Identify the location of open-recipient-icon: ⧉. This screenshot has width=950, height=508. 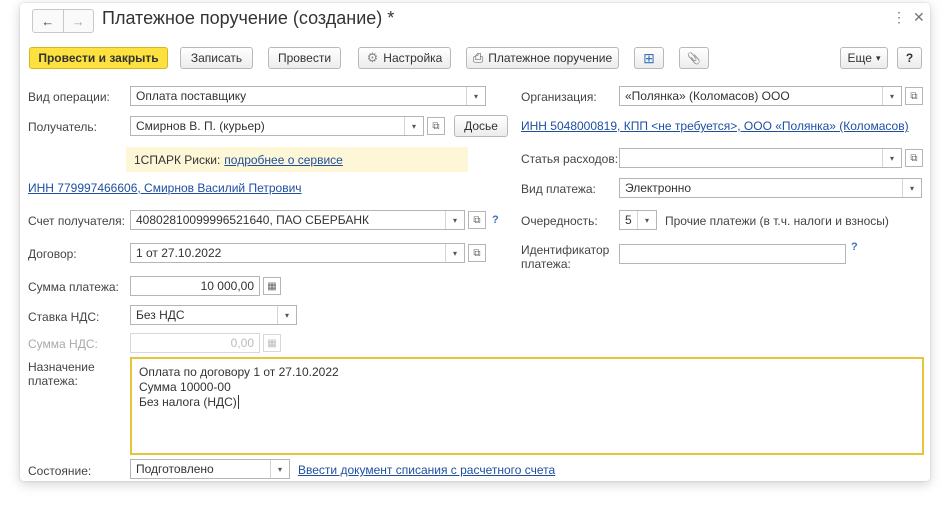
(436, 126).